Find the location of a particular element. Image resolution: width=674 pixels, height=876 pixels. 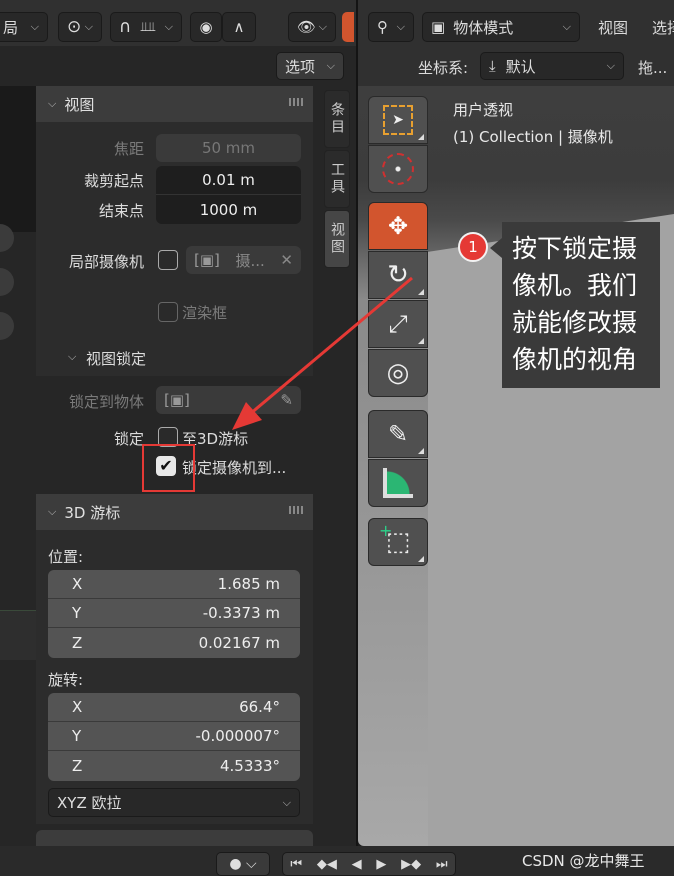

next-keyframe-icon: ▶◆ is located at coordinates (411, 864).